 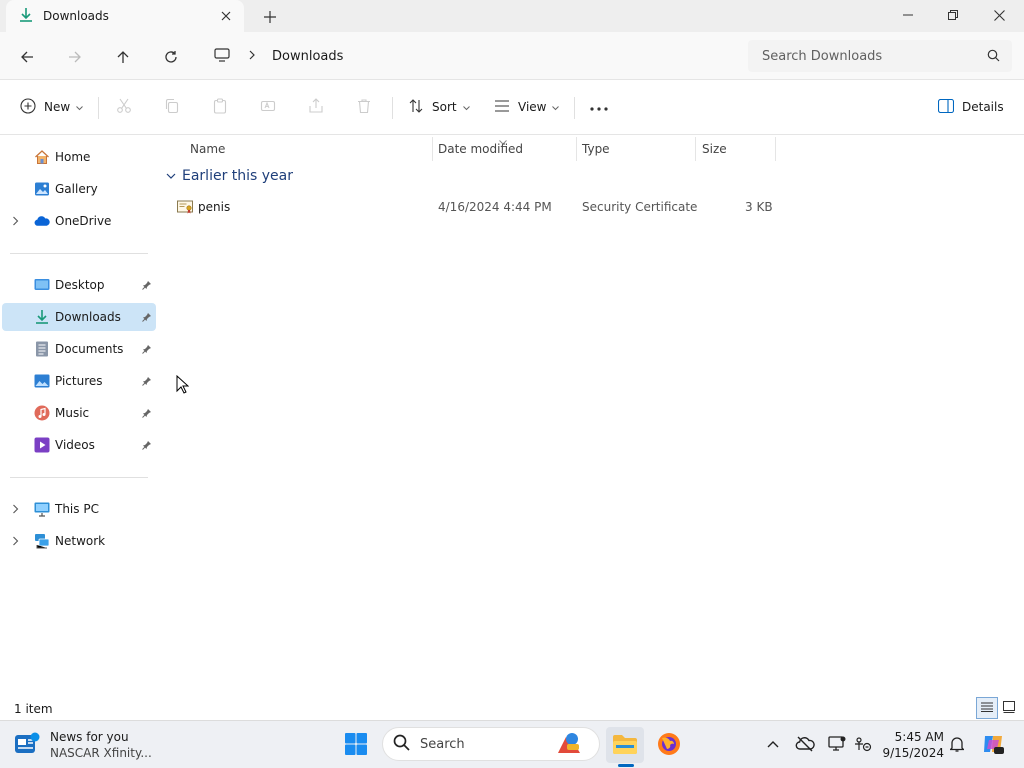 I want to click on more-options-button, so click(x=599, y=107).